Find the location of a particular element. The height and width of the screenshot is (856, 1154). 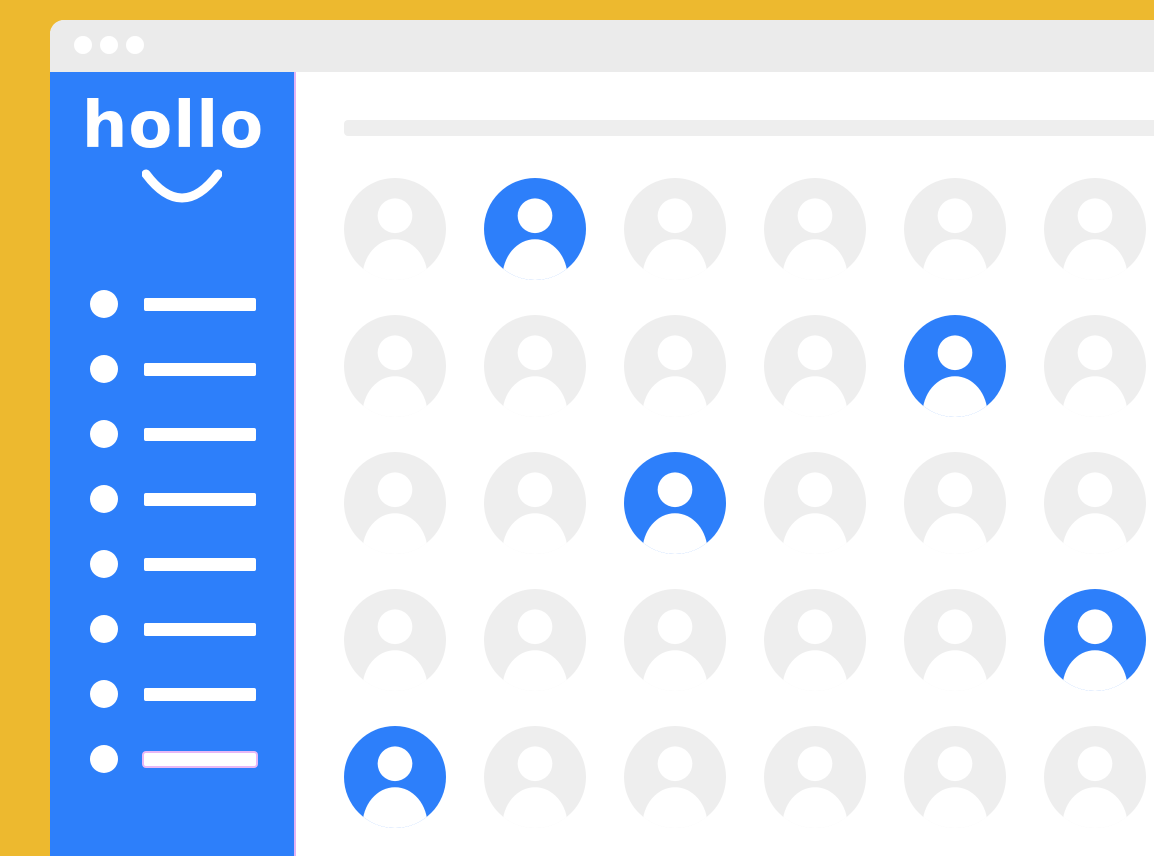

header-placeholder-bar is located at coordinates (749, 128).